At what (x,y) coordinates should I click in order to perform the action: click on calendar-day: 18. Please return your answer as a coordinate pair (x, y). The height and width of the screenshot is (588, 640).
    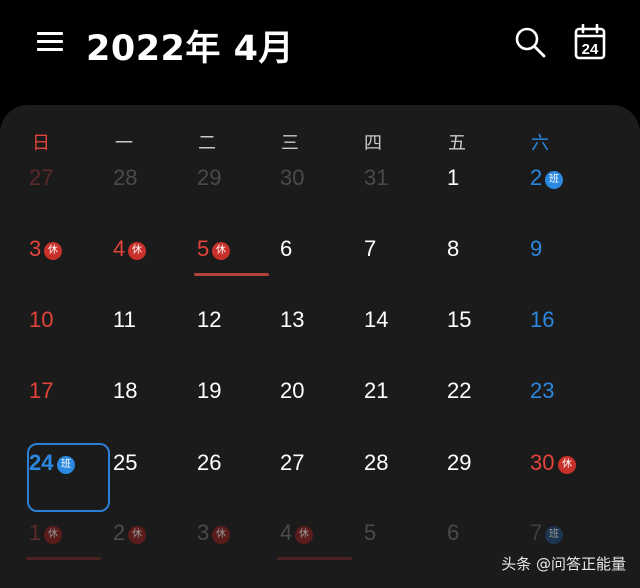
    Looking at the image, I should click on (151, 403).